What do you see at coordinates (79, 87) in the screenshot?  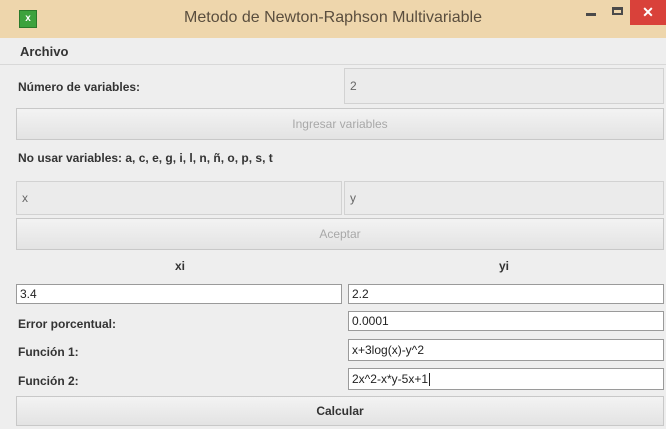 I see `num-vars-label: Número de variables:` at bounding box center [79, 87].